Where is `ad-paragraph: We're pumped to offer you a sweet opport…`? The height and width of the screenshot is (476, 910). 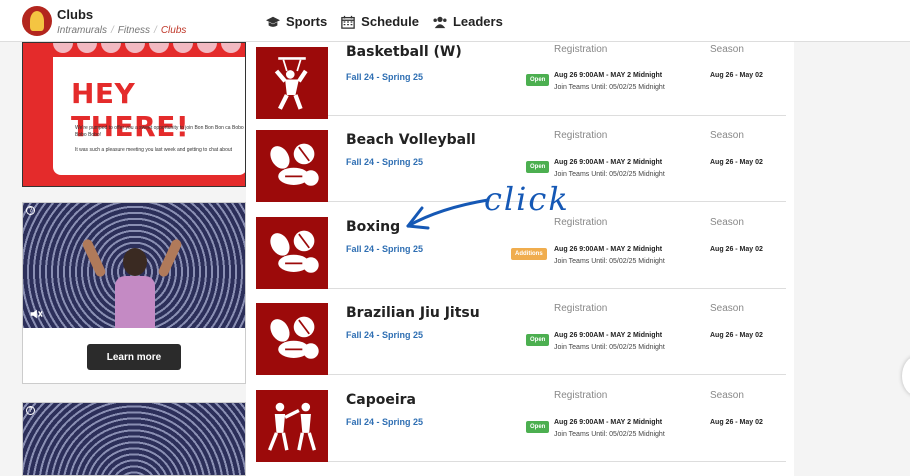 ad-paragraph: We're pumped to offer you a sweet opport… is located at coordinates (159, 131).